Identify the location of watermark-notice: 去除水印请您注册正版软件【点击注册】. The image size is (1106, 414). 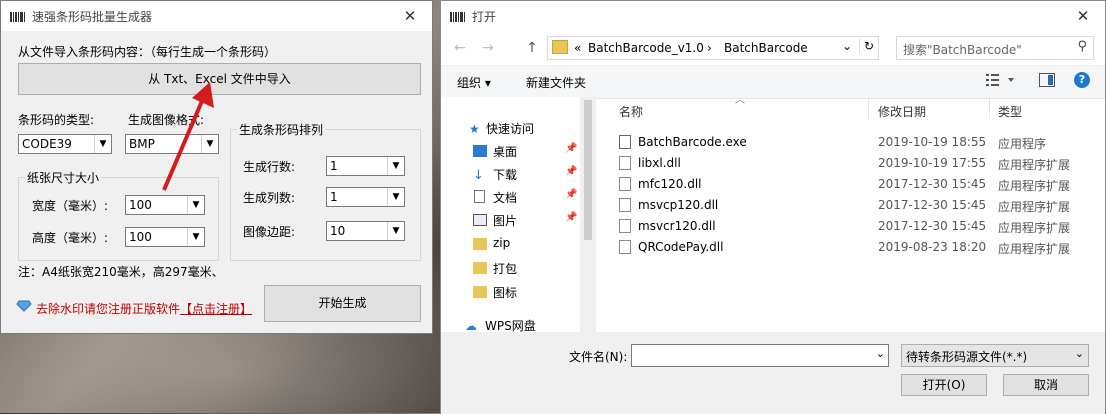
(144, 308).